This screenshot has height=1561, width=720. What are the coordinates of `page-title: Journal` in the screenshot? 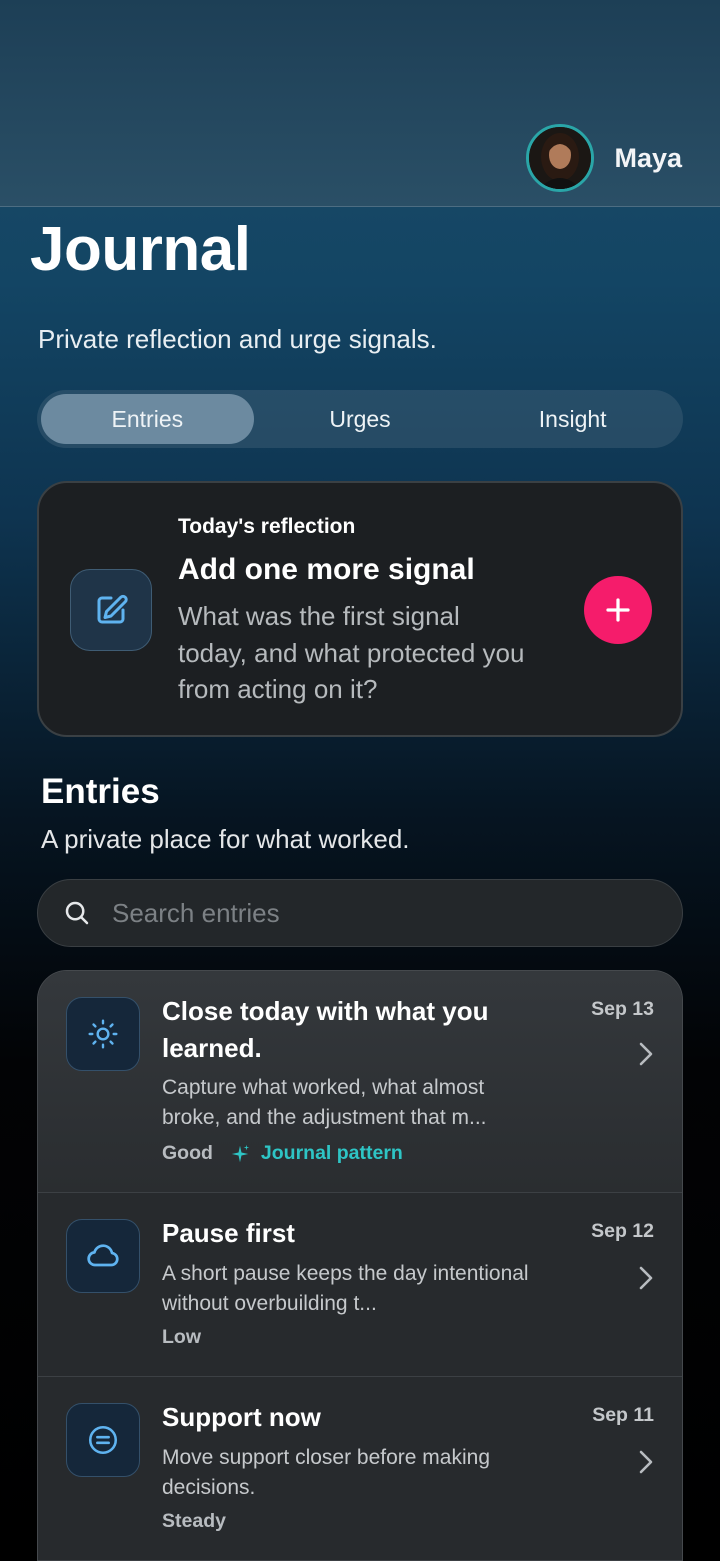 It's located at (140, 249).